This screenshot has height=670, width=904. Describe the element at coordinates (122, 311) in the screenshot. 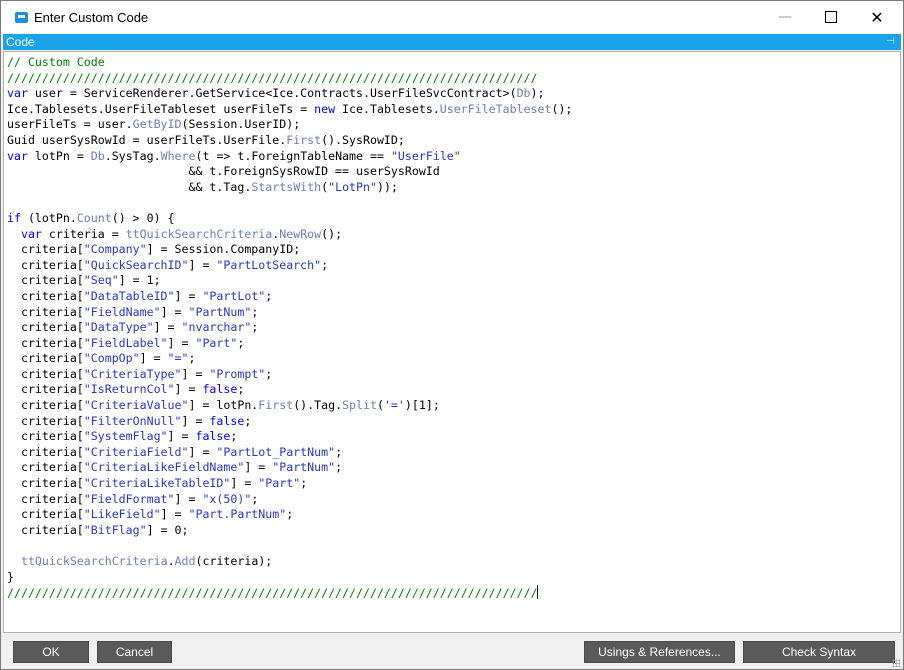

I see `code-token: "FieldName"` at that location.